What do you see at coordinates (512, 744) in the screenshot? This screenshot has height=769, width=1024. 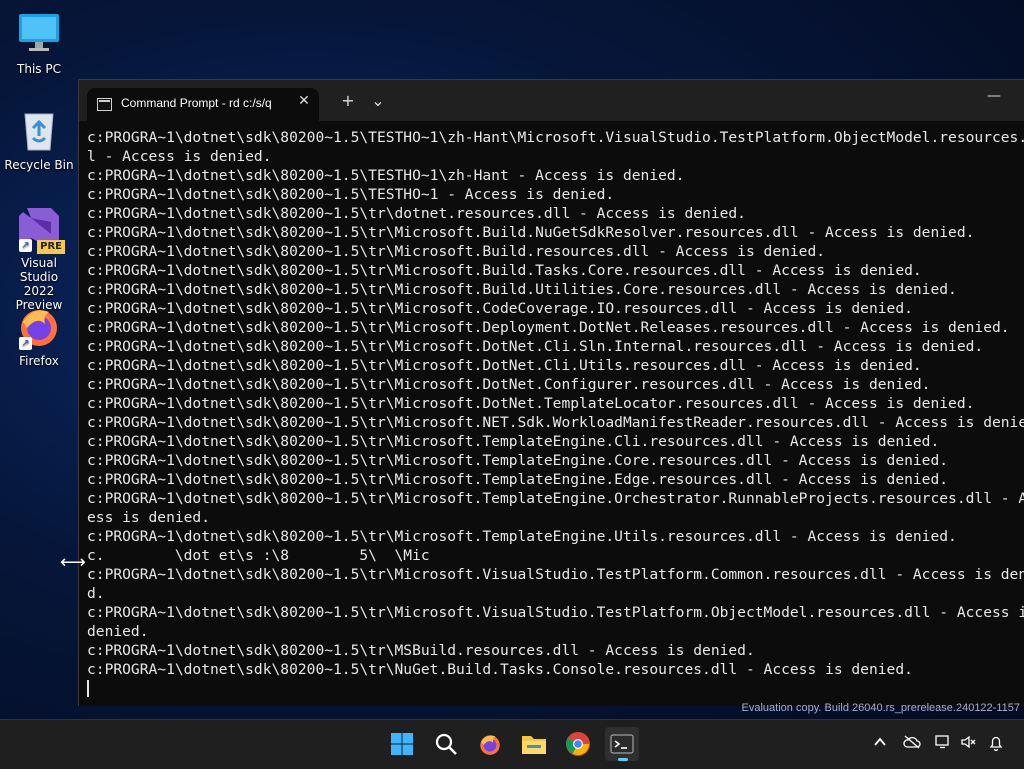 I see `taskbar` at bounding box center [512, 744].